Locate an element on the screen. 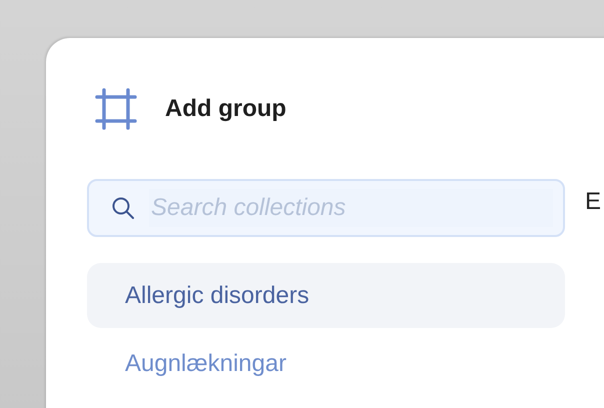  collection-item: Augnlækningar is located at coordinates (326, 363).